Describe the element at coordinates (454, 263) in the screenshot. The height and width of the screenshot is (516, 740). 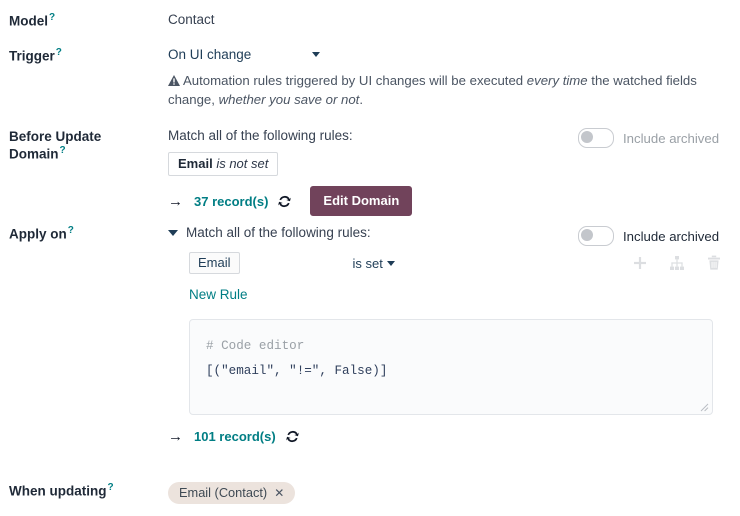
I see `apply-on-rule-row: Email is set` at that location.